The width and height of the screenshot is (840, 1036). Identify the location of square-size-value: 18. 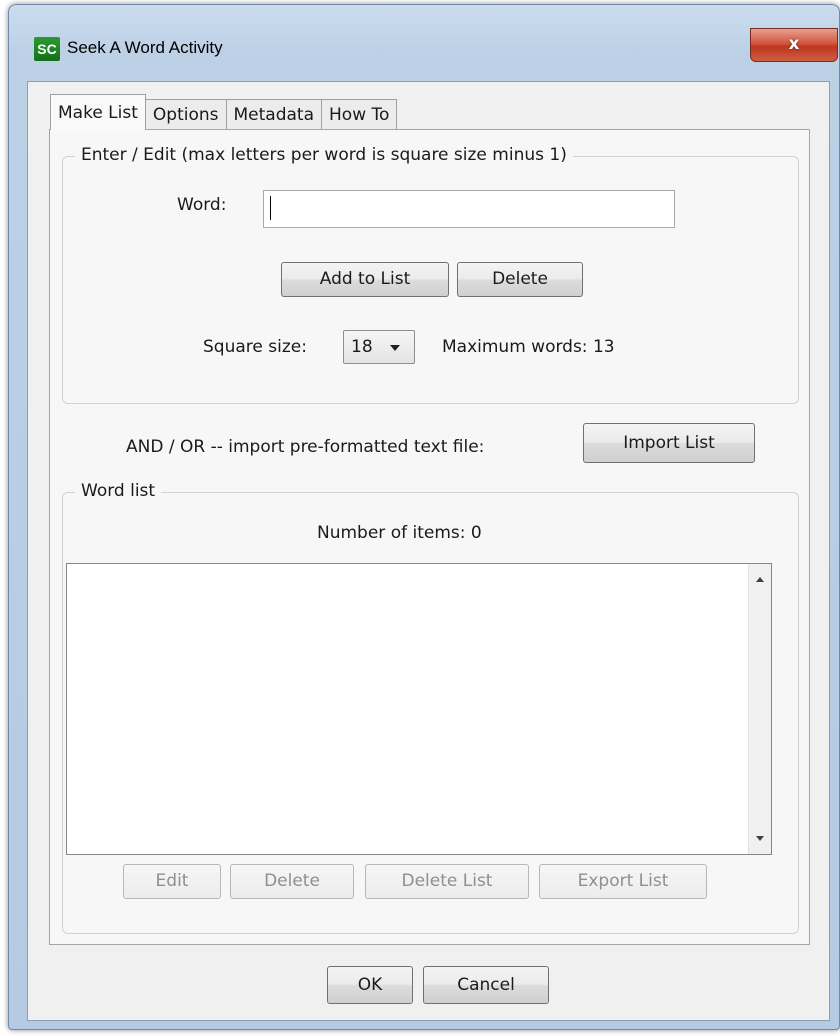
(362, 347).